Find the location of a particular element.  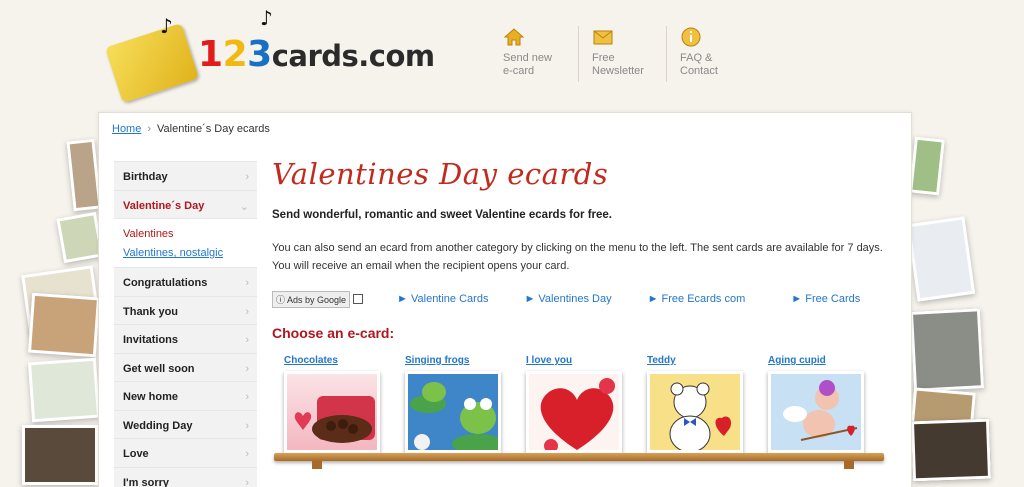

ecard-title: Singing frogs is located at coordinates (460, 362).